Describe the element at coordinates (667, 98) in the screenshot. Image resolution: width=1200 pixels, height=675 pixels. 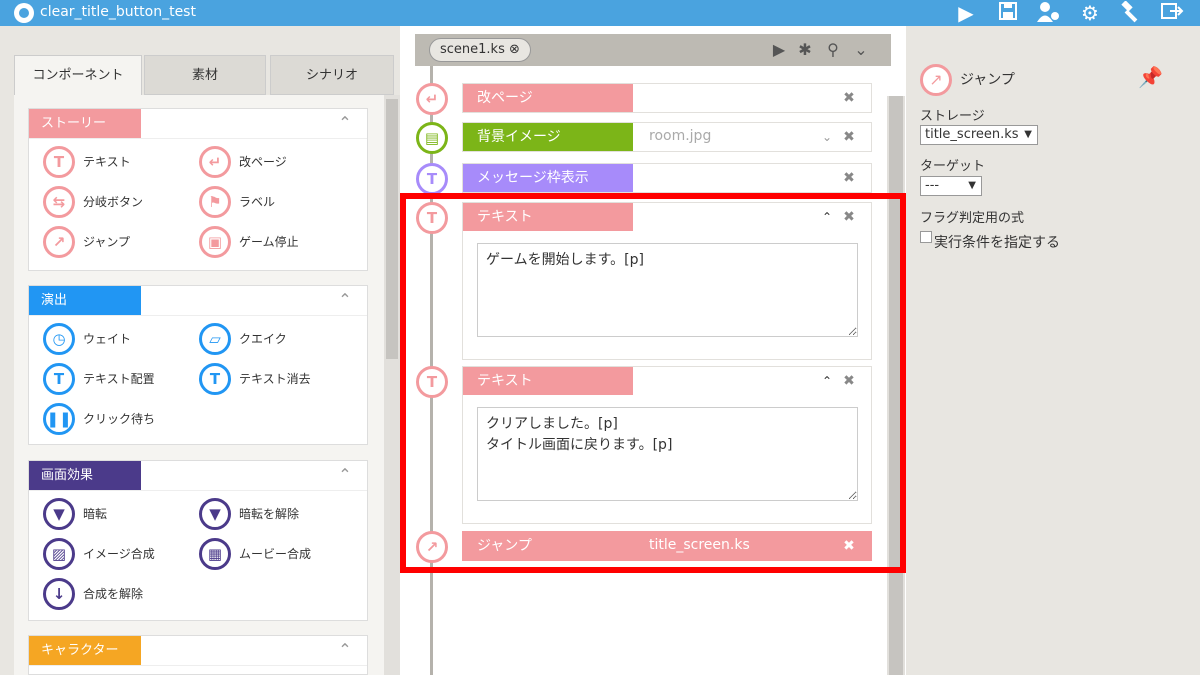
I see `scenario-row: 改ページ ✖` at that location.